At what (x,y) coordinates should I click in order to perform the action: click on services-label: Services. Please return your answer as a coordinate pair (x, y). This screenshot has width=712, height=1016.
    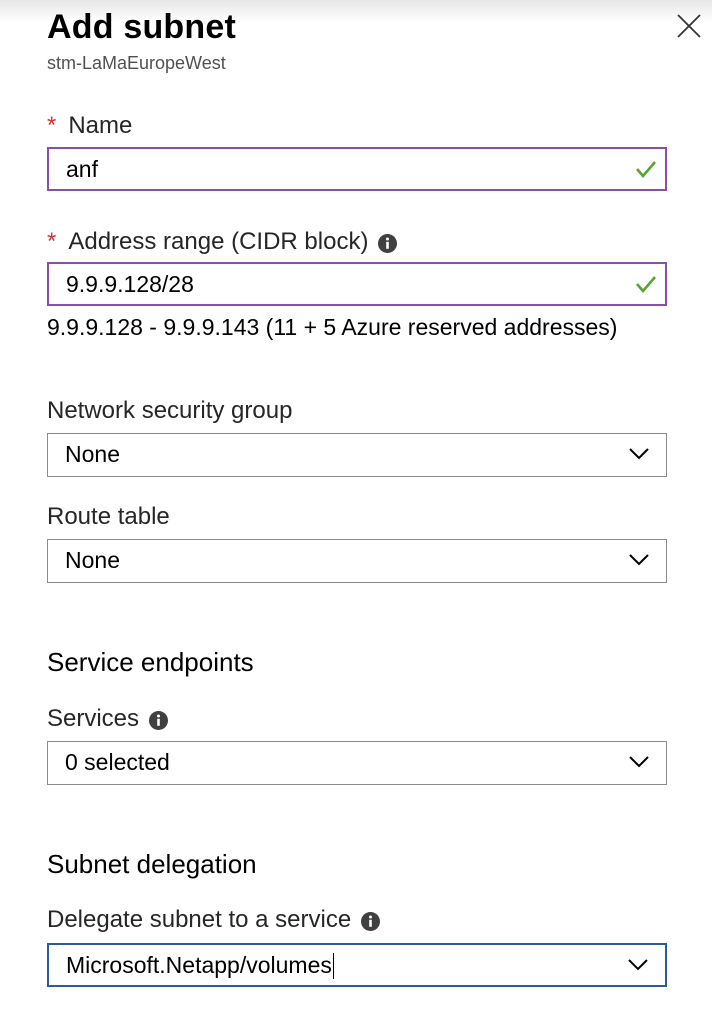
    Looking at the image, I should click on (108, 719).